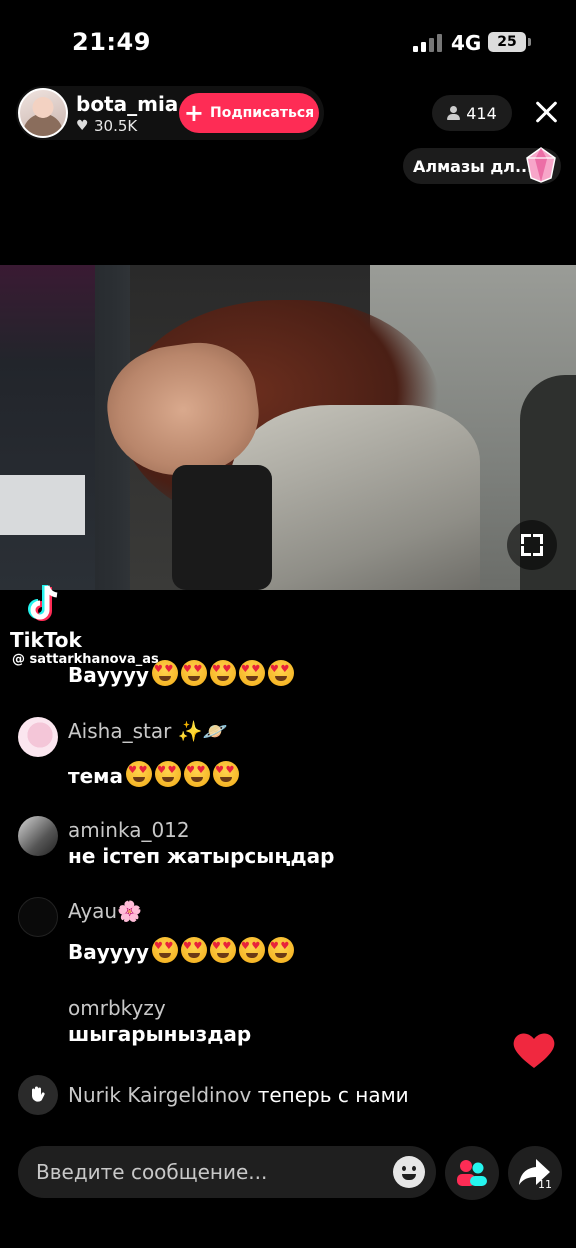  What do you see at coordinates (46, 640) in the screenshot?
I see `tiktok-brand: TikTok` at bounding box center [46, 640].